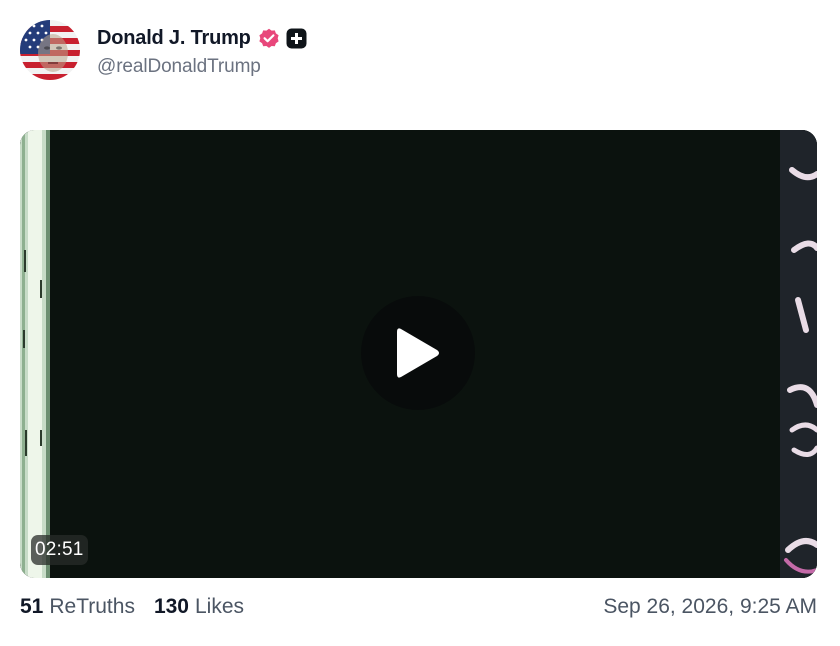 The height and width of the screenshot is (646, 840). Describe the element at coordinates (269, 38) in the screenshot. I see `verified-badge-icon` at that location.